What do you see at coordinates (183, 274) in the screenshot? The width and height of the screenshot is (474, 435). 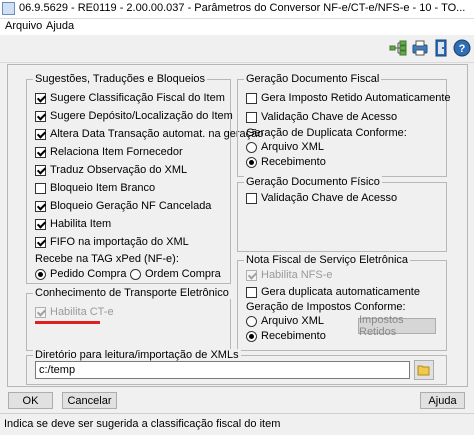 I see `radio-label: Ordem Compra` at bounding box center [183, 274].